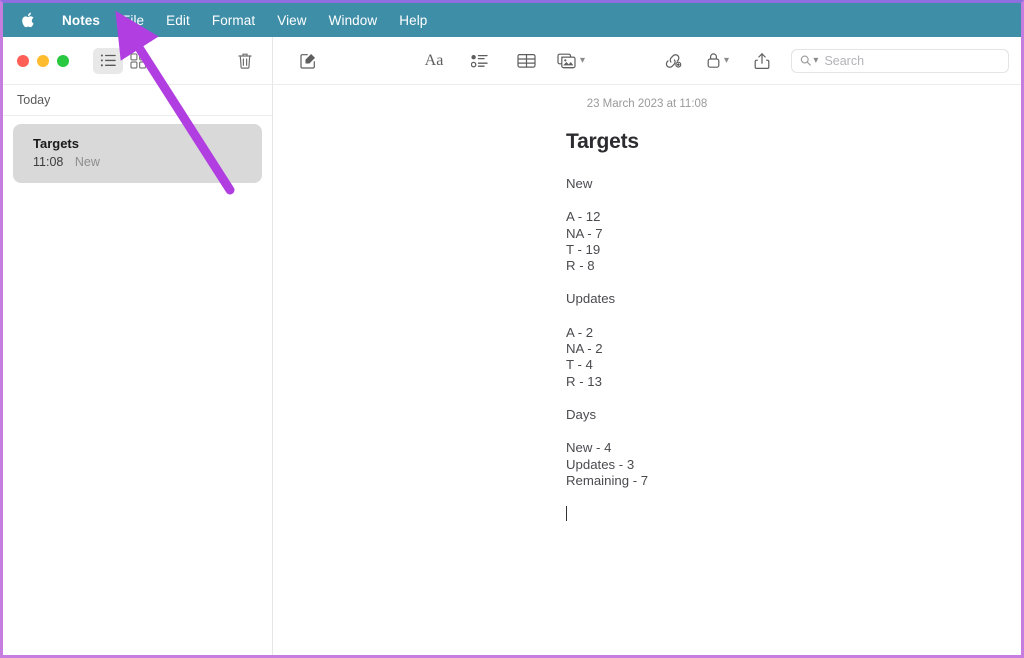  What do you see at coordinates (502, 61) in the screenshot?
I see `formatting-tools: Aa ▾` at bounding box center [502, 61].